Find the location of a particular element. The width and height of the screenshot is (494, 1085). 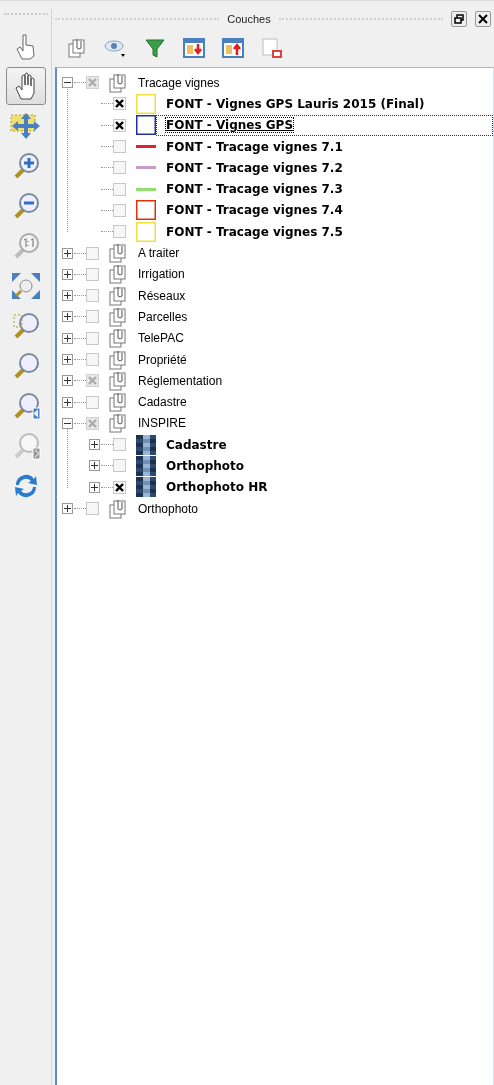

layer-row: FONT - Tracage vignes 7.4 is located at coordinates (324, 210).